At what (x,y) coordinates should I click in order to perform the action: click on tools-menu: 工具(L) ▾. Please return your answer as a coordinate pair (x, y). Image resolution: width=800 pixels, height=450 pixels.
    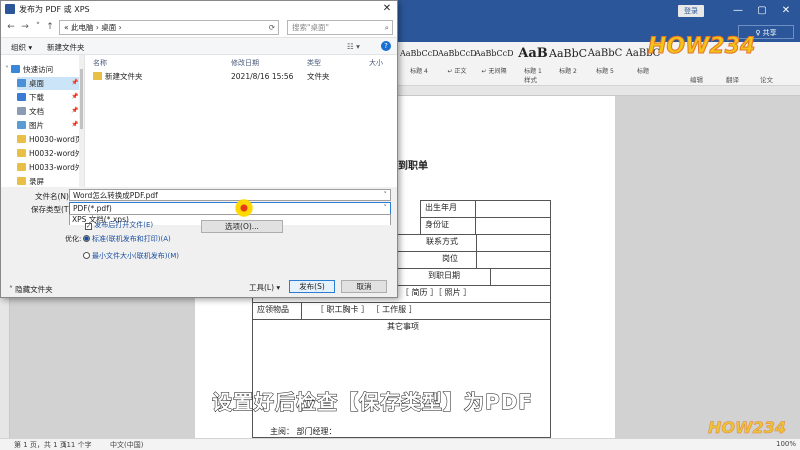
    Looking at the image, I should click on (264, 287).